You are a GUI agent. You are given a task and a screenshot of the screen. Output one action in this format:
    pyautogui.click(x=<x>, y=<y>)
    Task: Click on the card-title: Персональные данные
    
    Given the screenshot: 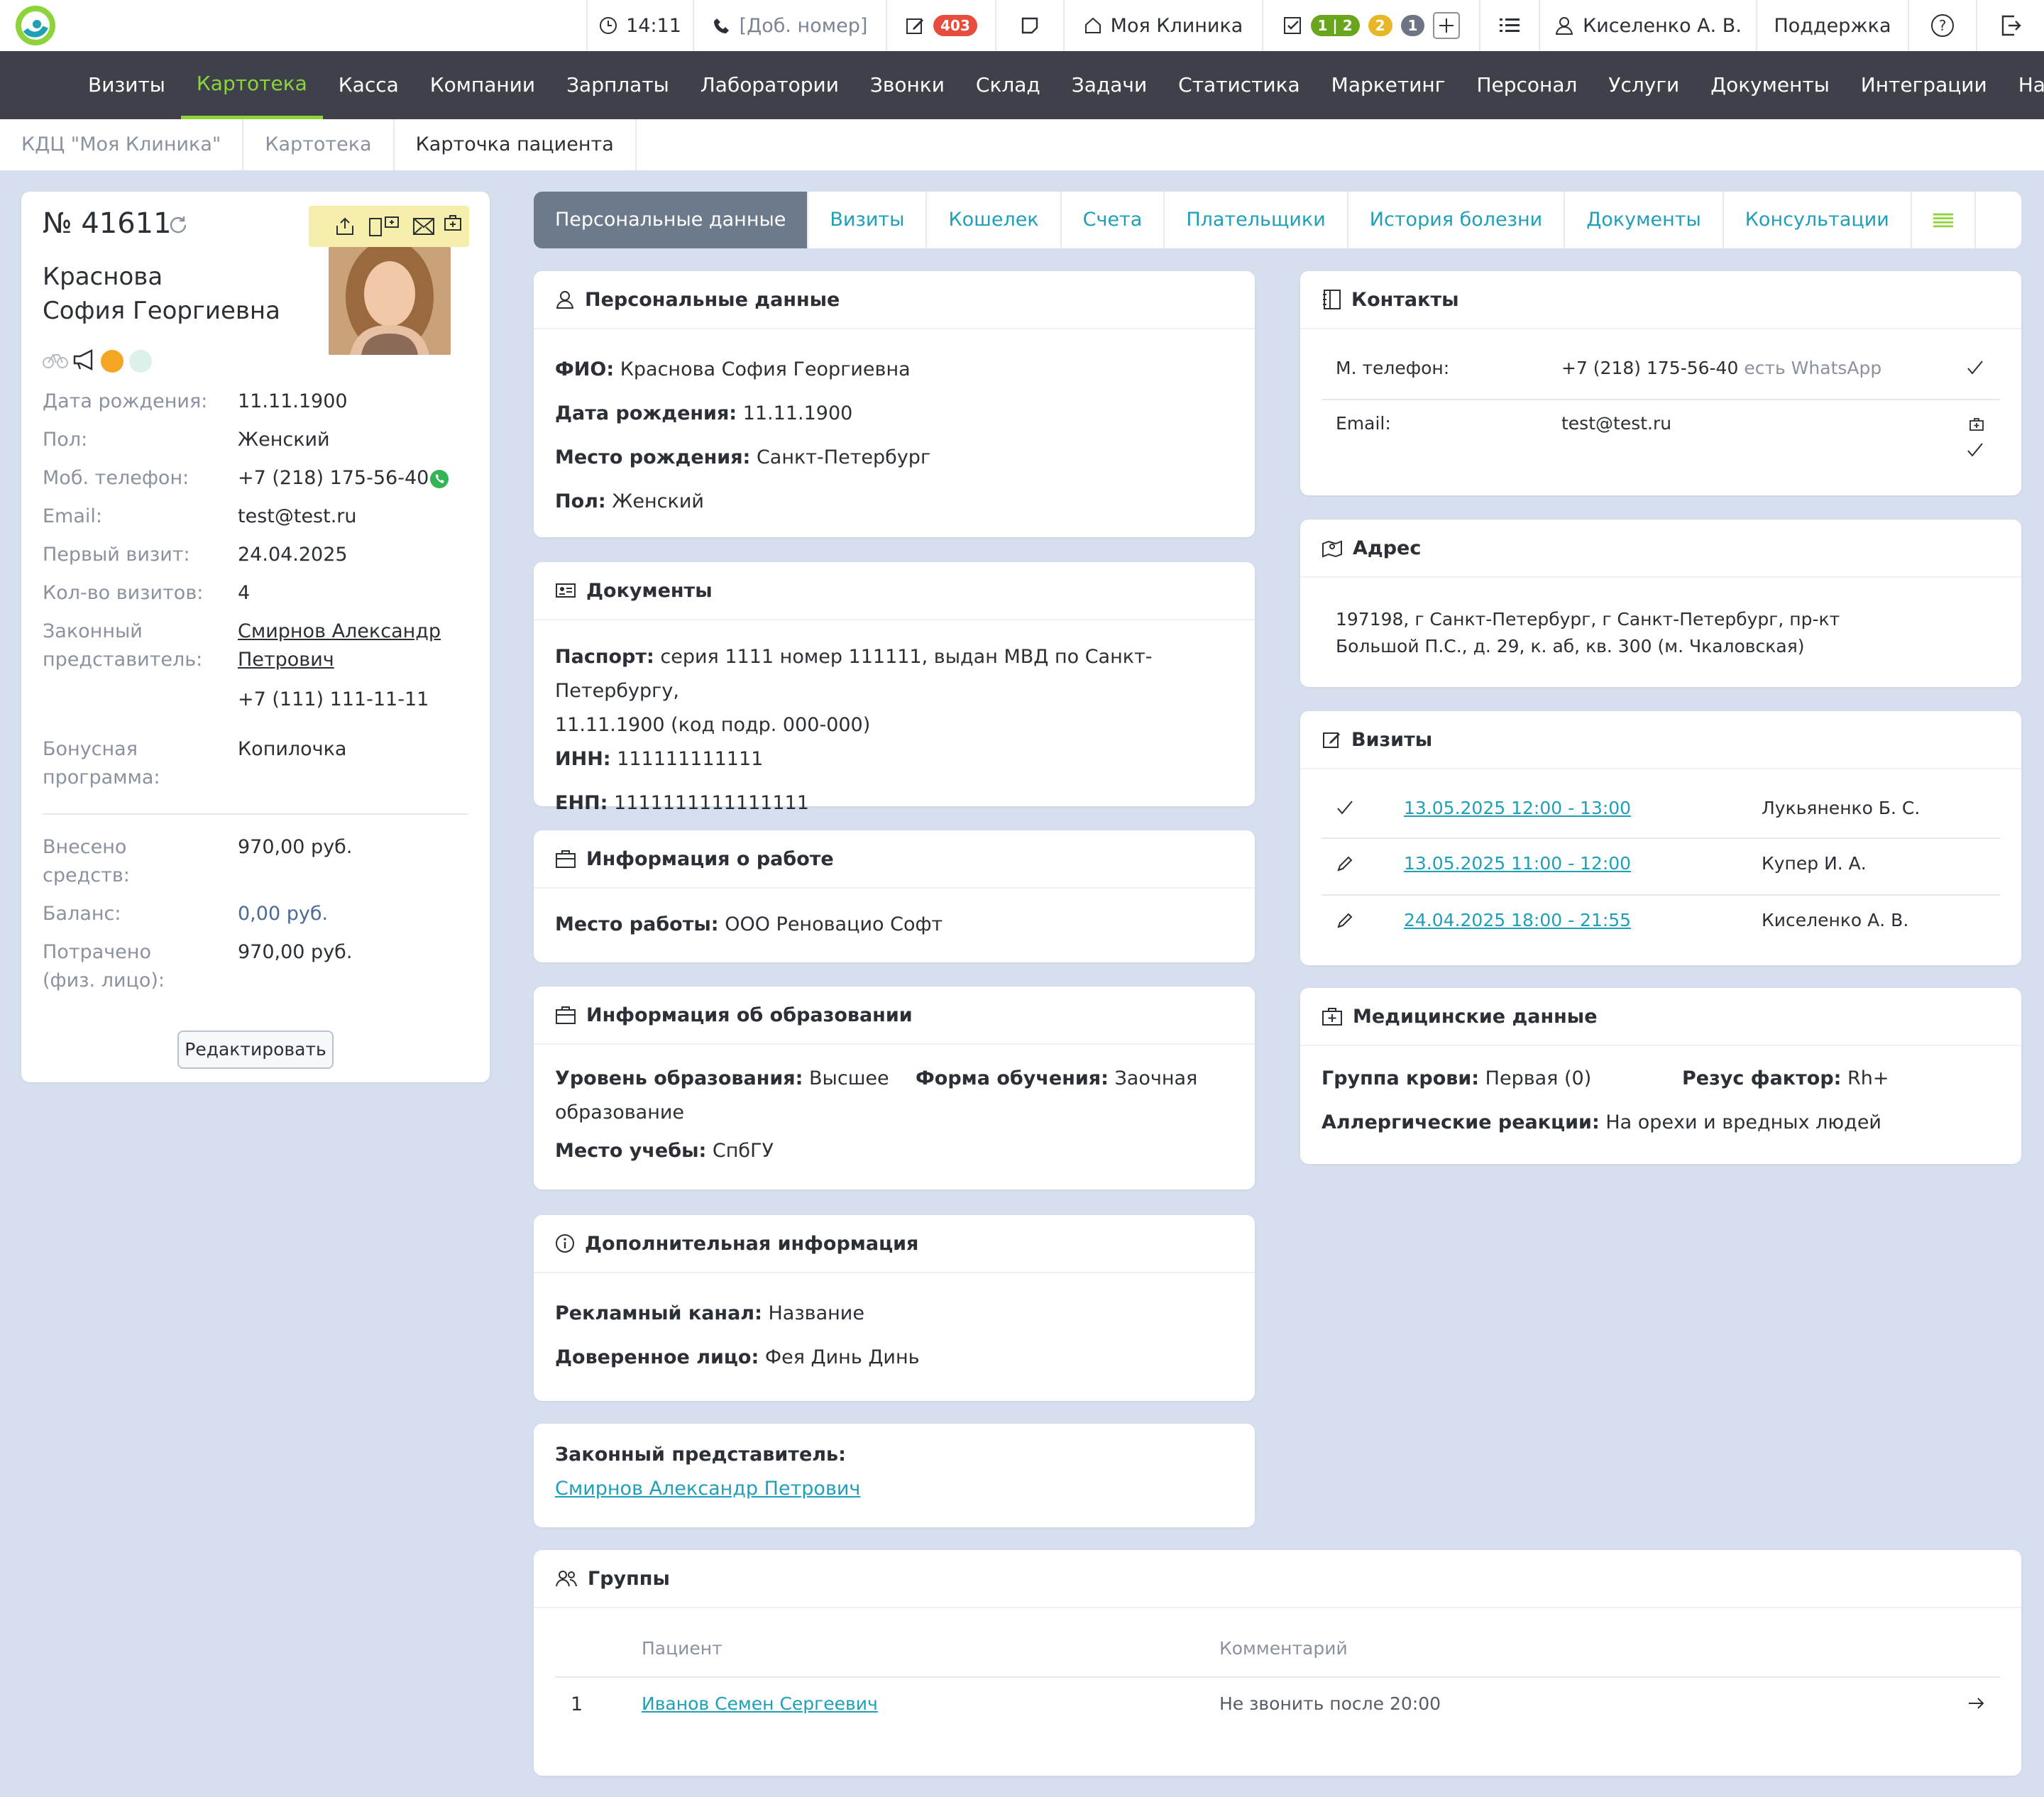 What is the action you would take?
    pyautogui.click(x=712, y=299)
    